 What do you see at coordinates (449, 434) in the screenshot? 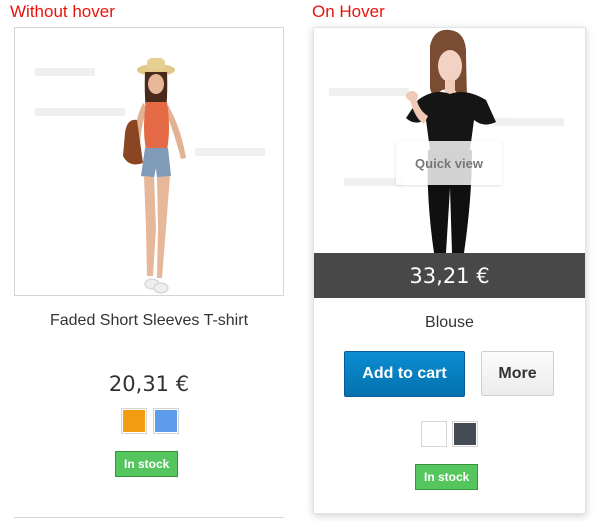
I see `color-swatches-right` at bounding box center [449, 434].